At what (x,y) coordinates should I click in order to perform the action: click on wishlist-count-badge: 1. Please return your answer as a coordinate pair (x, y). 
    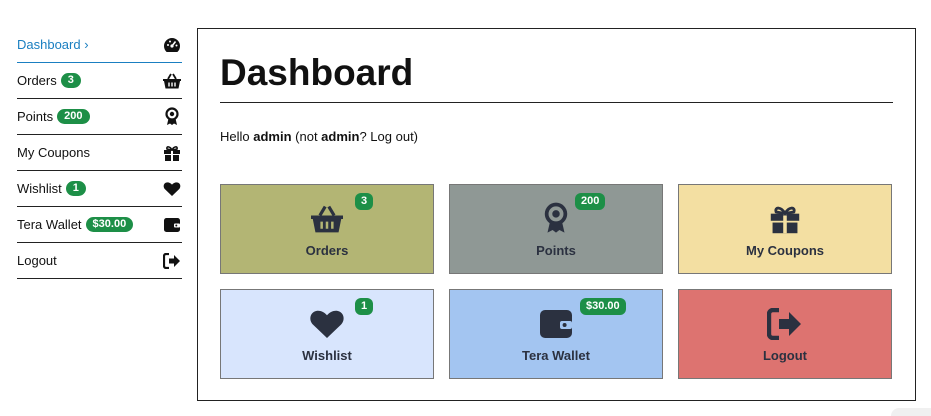
    Looking at the image, I should click on (75, 188).